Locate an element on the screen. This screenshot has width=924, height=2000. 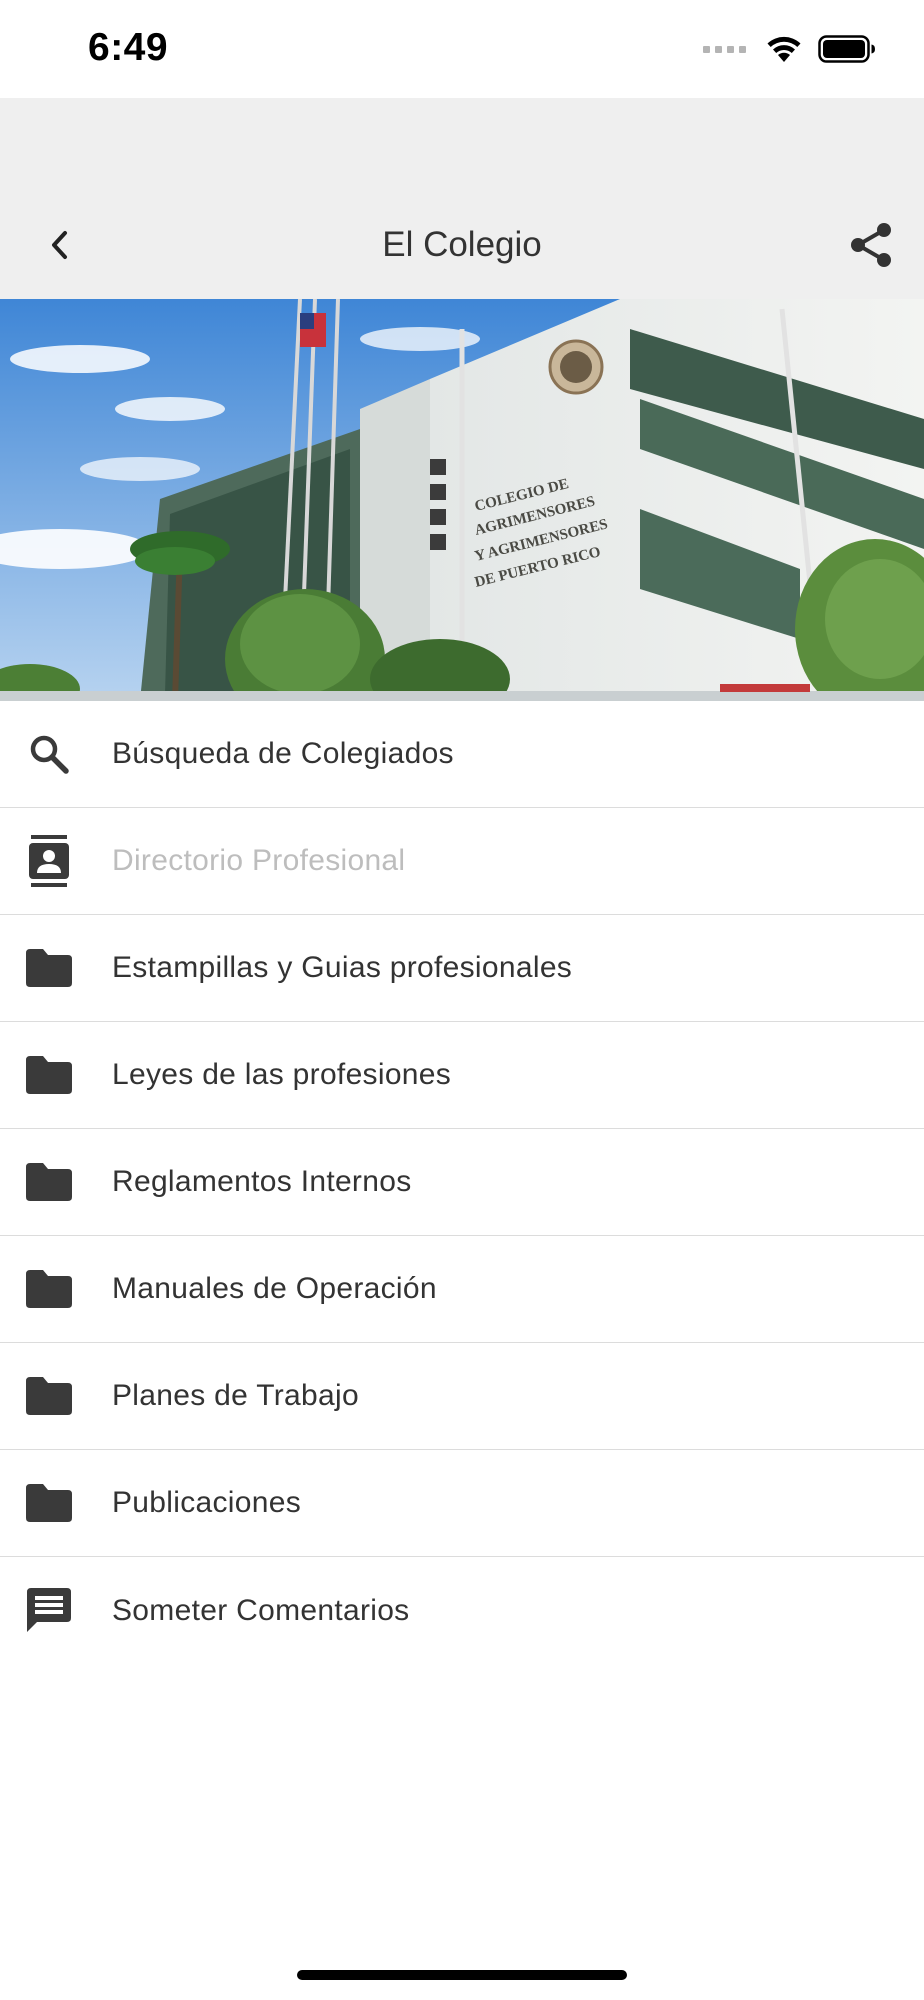
menu-item-label: Reglamentos Internos is located at coordinates (262, 1181).